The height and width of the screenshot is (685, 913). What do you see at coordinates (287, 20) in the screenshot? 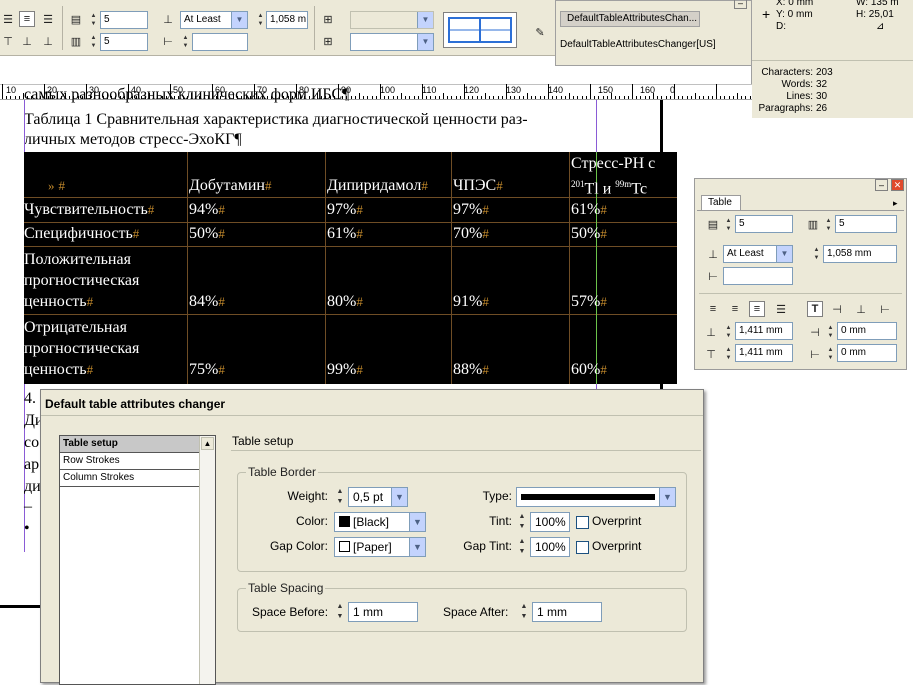
I see `row-height-field: 1,058 m` at bounding box center [287, 20].